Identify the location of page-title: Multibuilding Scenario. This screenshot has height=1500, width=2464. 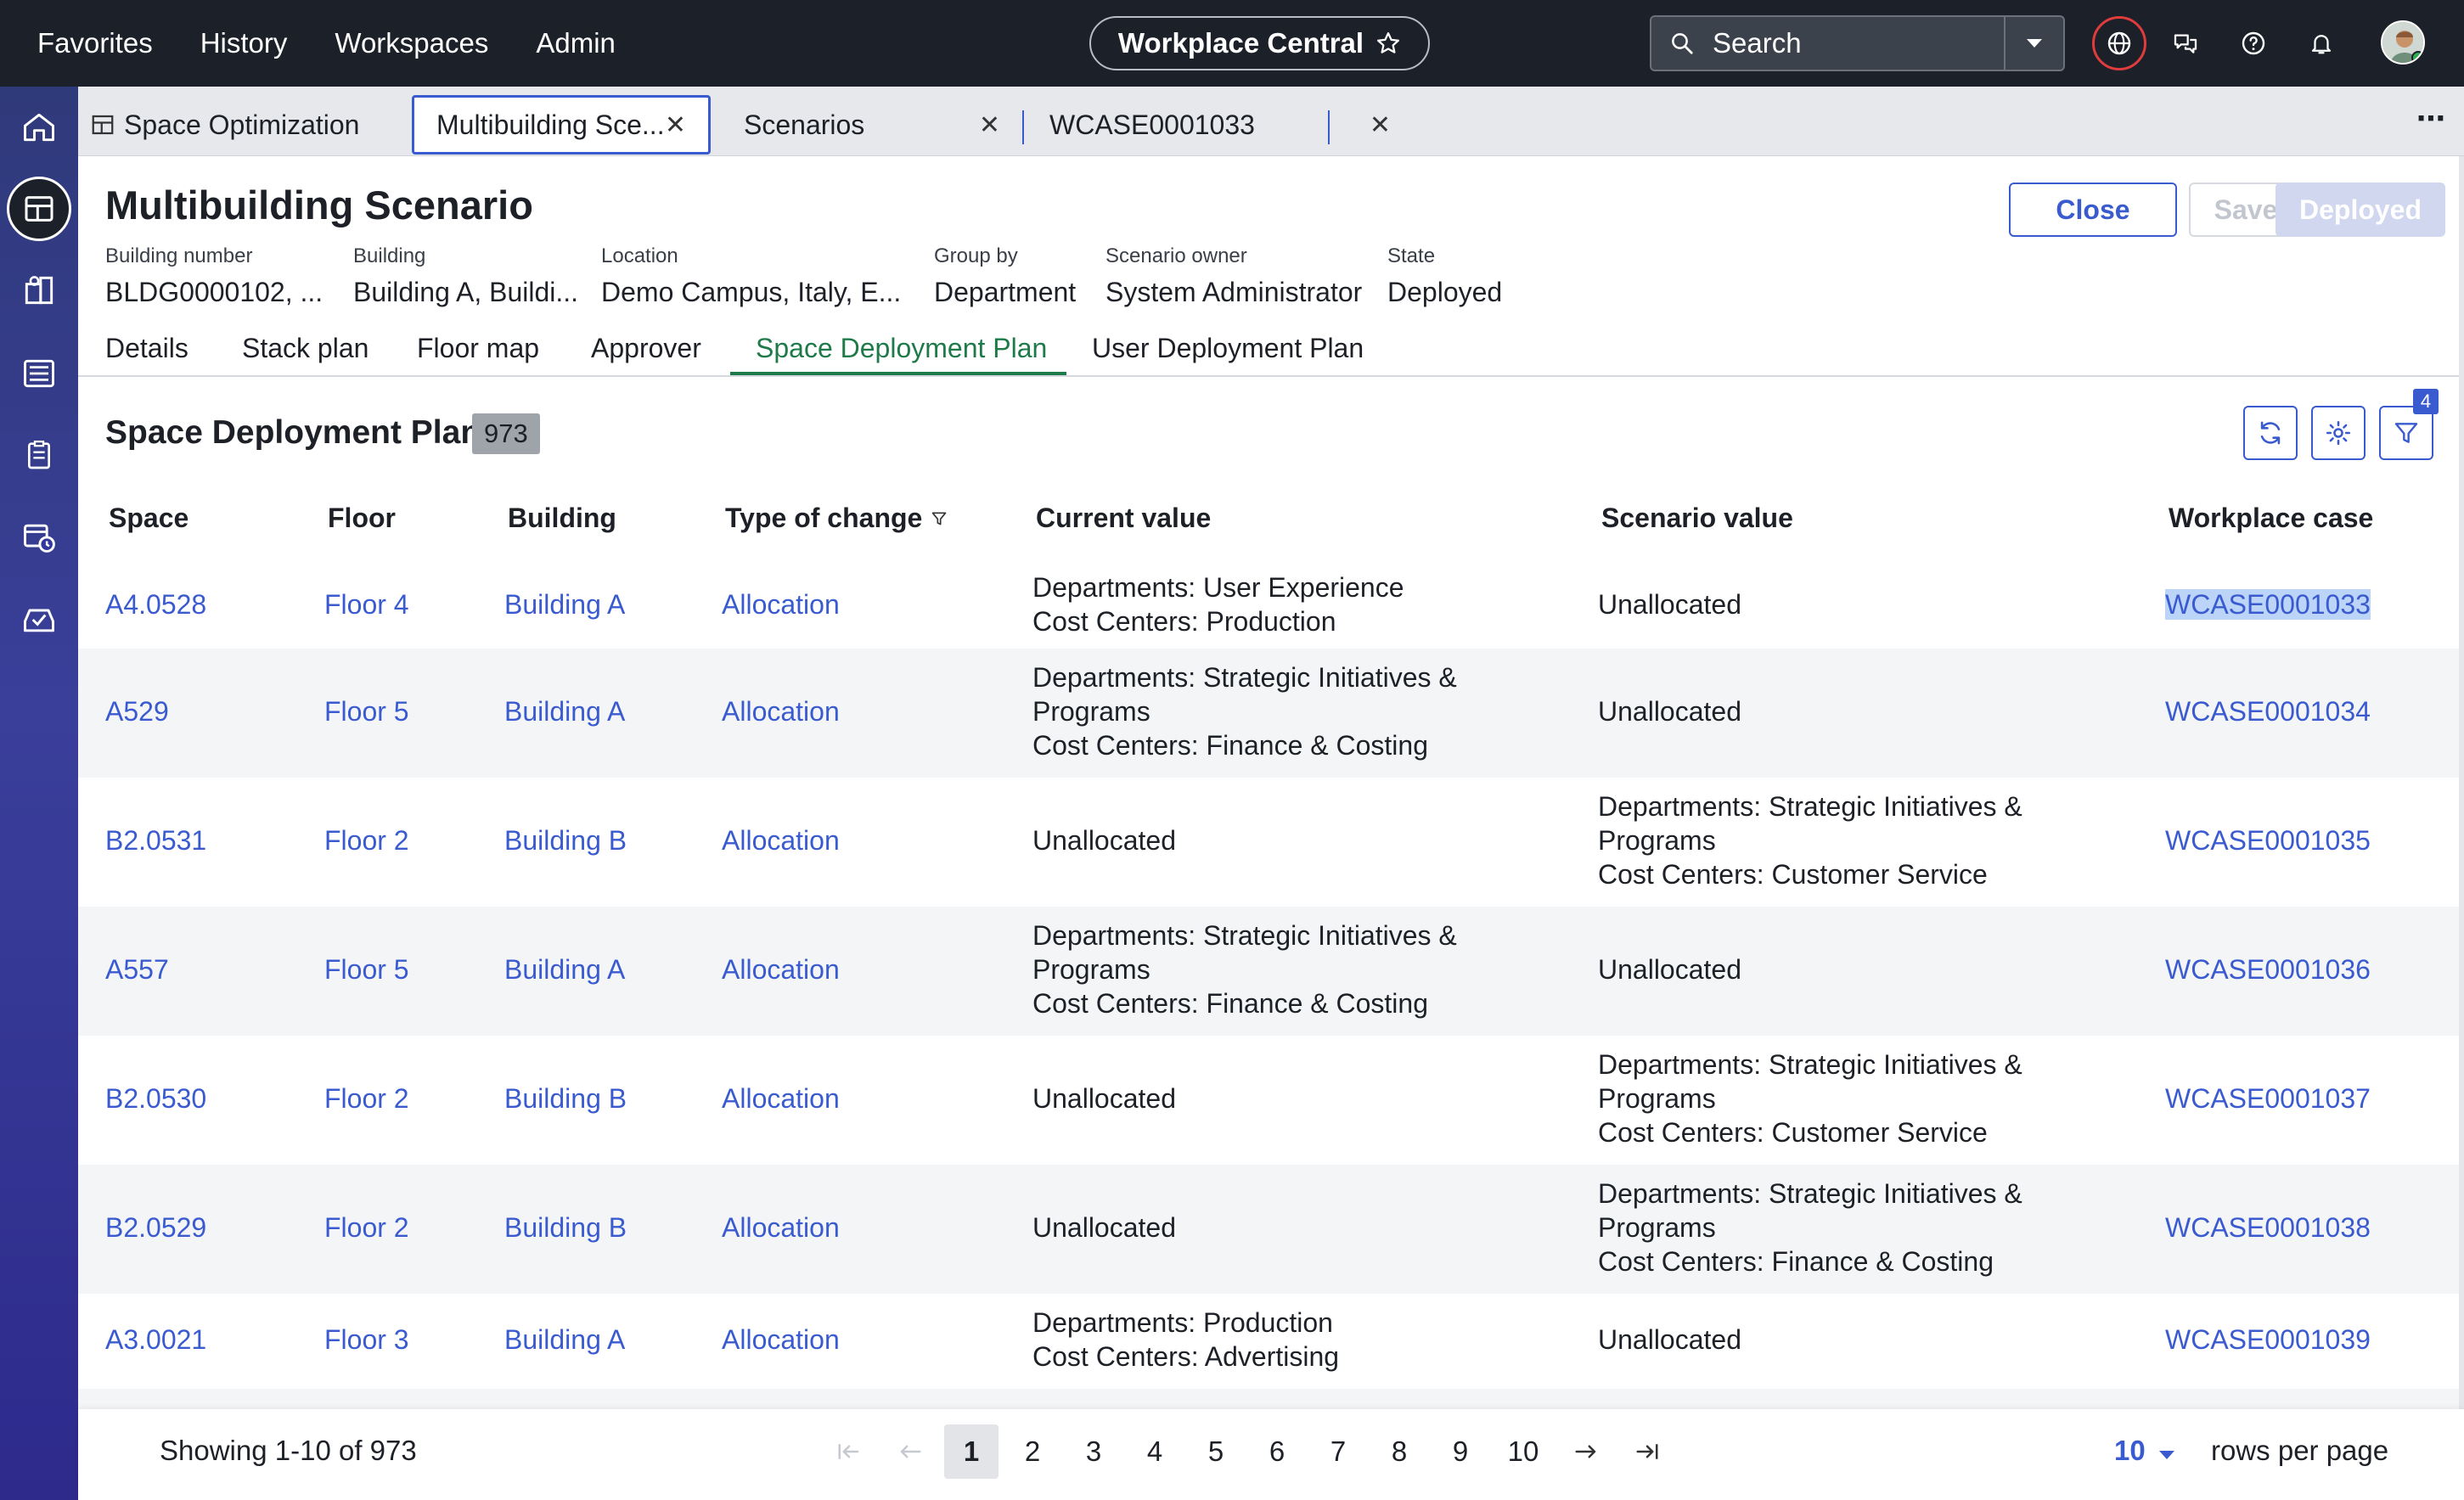
(319, 205).